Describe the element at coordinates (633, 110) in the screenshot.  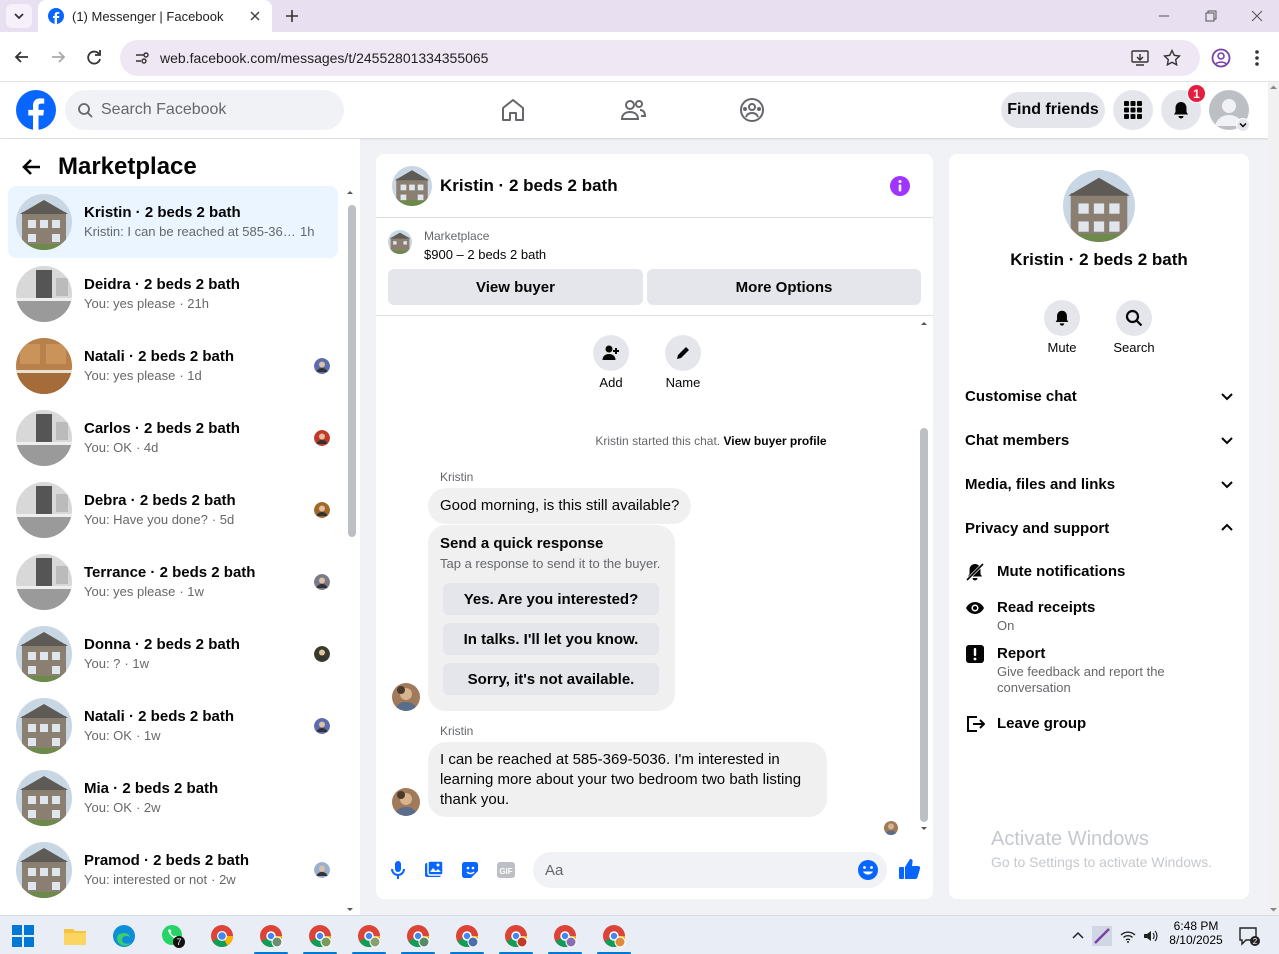
I see `friends-icon` at that location.